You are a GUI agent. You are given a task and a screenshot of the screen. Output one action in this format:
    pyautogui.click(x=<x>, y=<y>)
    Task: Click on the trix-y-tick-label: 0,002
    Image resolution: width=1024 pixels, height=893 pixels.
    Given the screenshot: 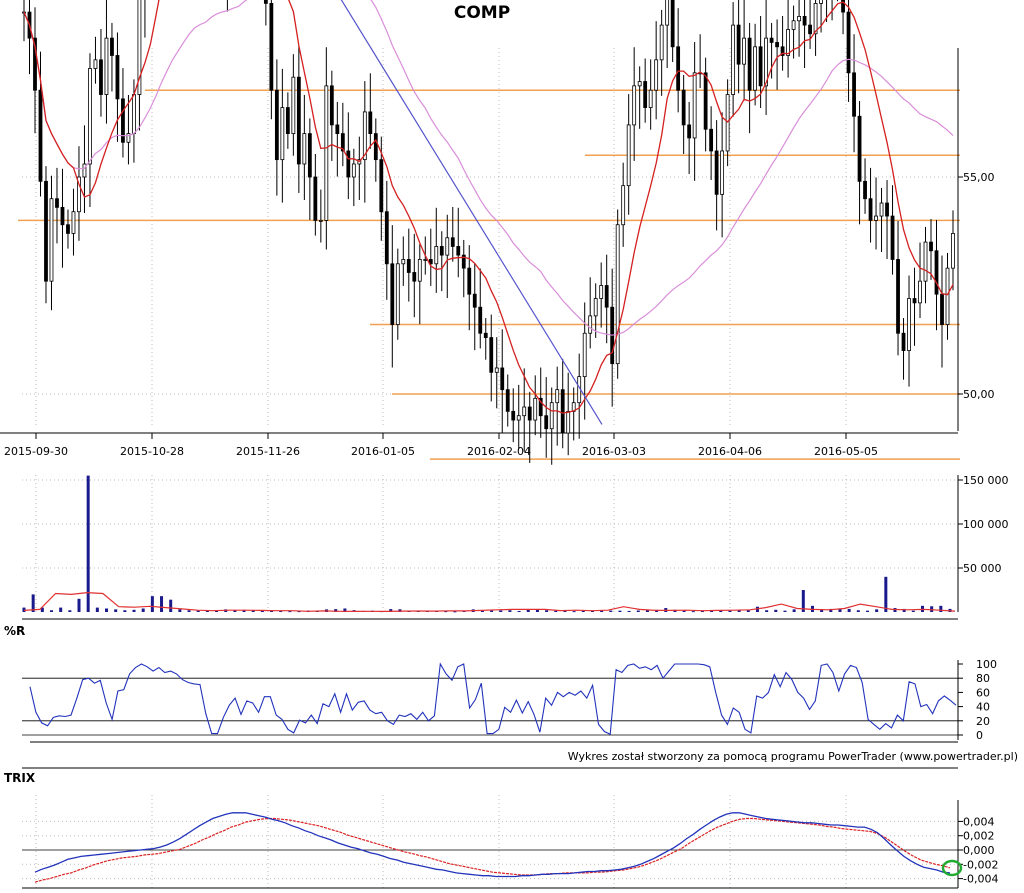 What is the action you would take?
    pyautogui.click(x=979, y=836)
    